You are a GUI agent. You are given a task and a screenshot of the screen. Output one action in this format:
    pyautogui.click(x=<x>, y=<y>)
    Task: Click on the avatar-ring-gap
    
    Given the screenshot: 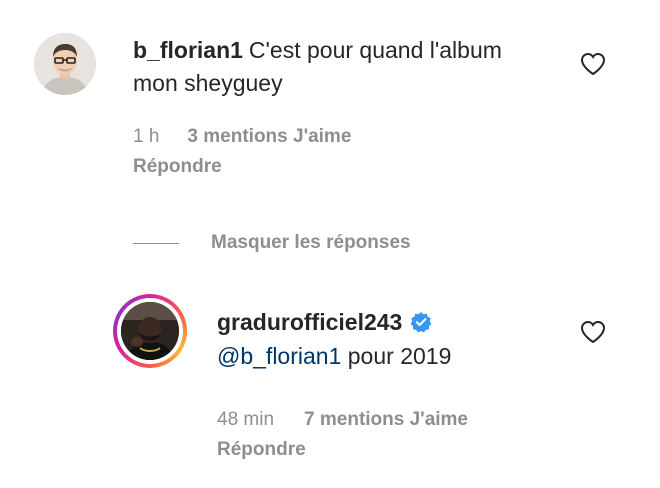 What is the action you would take?
    pyautogui.click(x=150, y=331)
    